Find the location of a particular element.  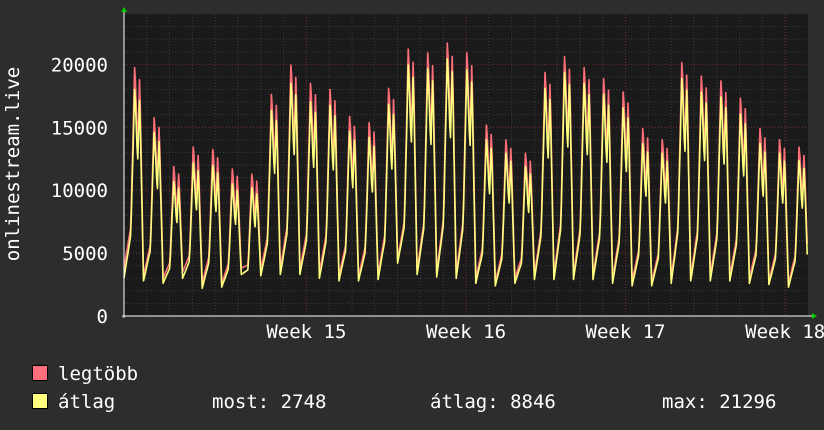

stat-now: most: 2748 is located at coordinates (269, 402).